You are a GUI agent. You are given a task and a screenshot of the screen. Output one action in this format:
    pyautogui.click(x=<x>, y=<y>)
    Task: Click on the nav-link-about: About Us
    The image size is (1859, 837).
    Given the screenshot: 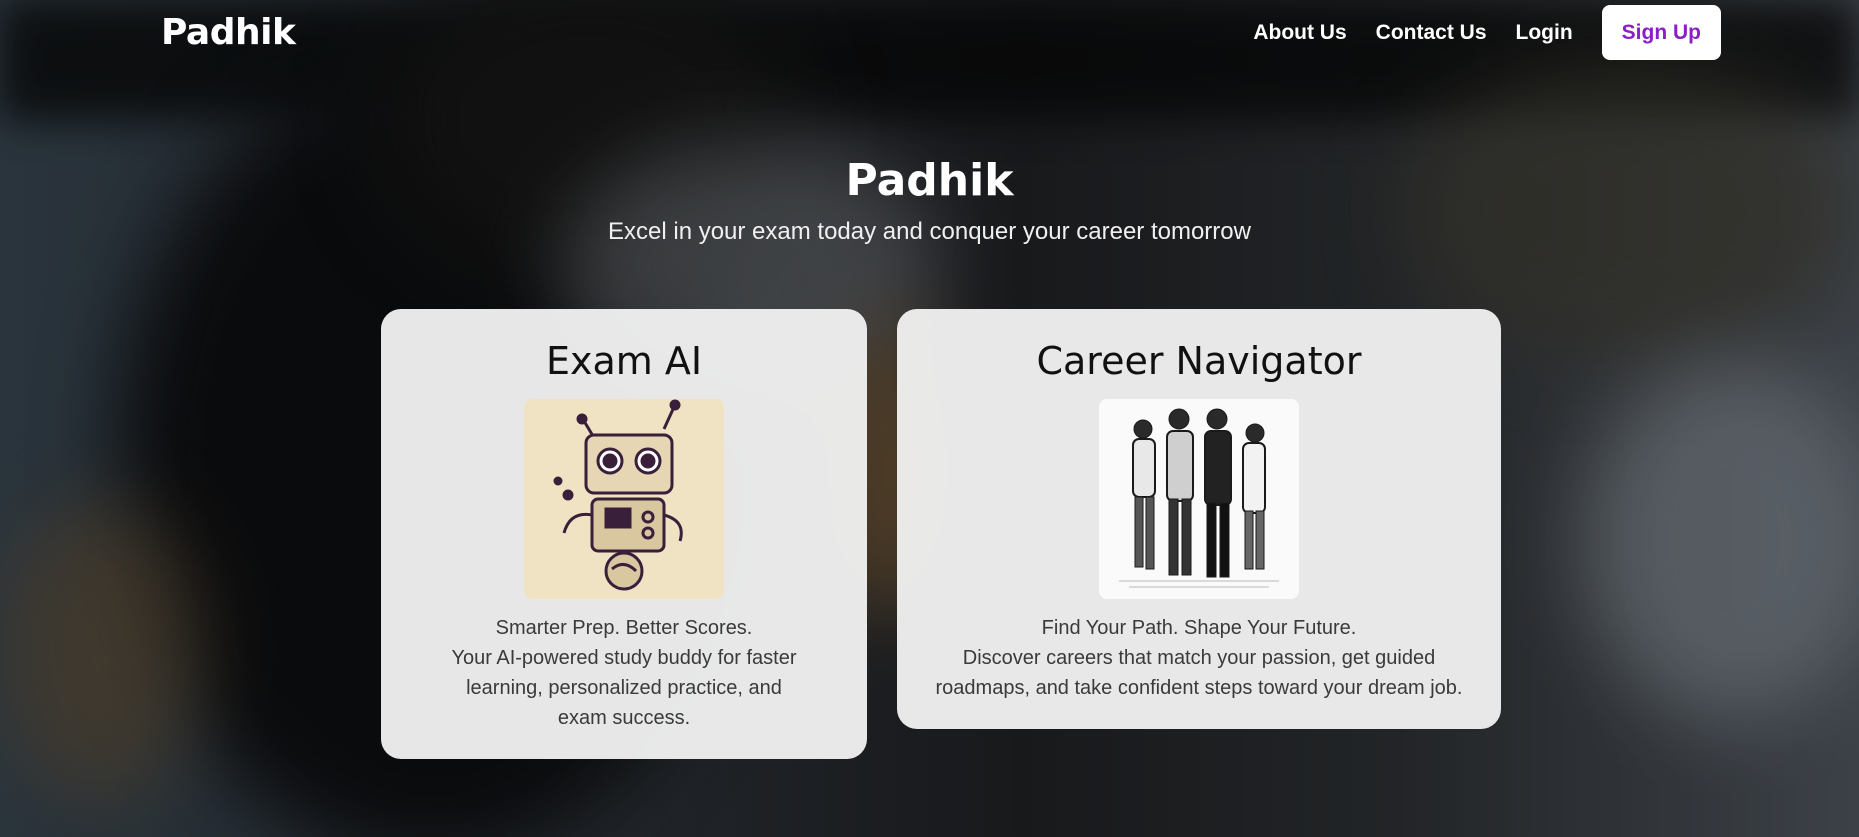 What is the action you would take?
    pyautogui.click(x=1299, y=33)
    